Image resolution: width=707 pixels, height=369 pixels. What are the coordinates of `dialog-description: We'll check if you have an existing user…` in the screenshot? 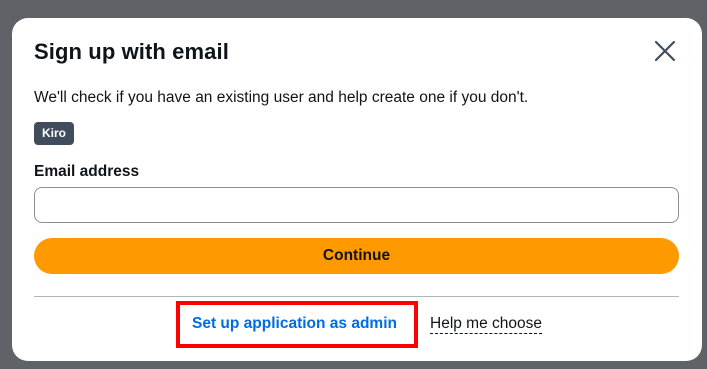 It's located at (281, 97).